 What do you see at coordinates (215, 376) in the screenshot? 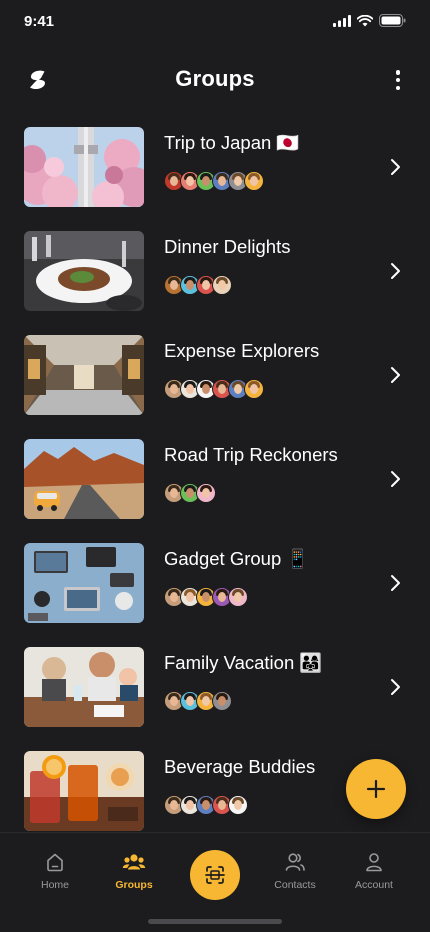
I see `group-list-item: Expense Explorers` at bounding box center [215, 376].